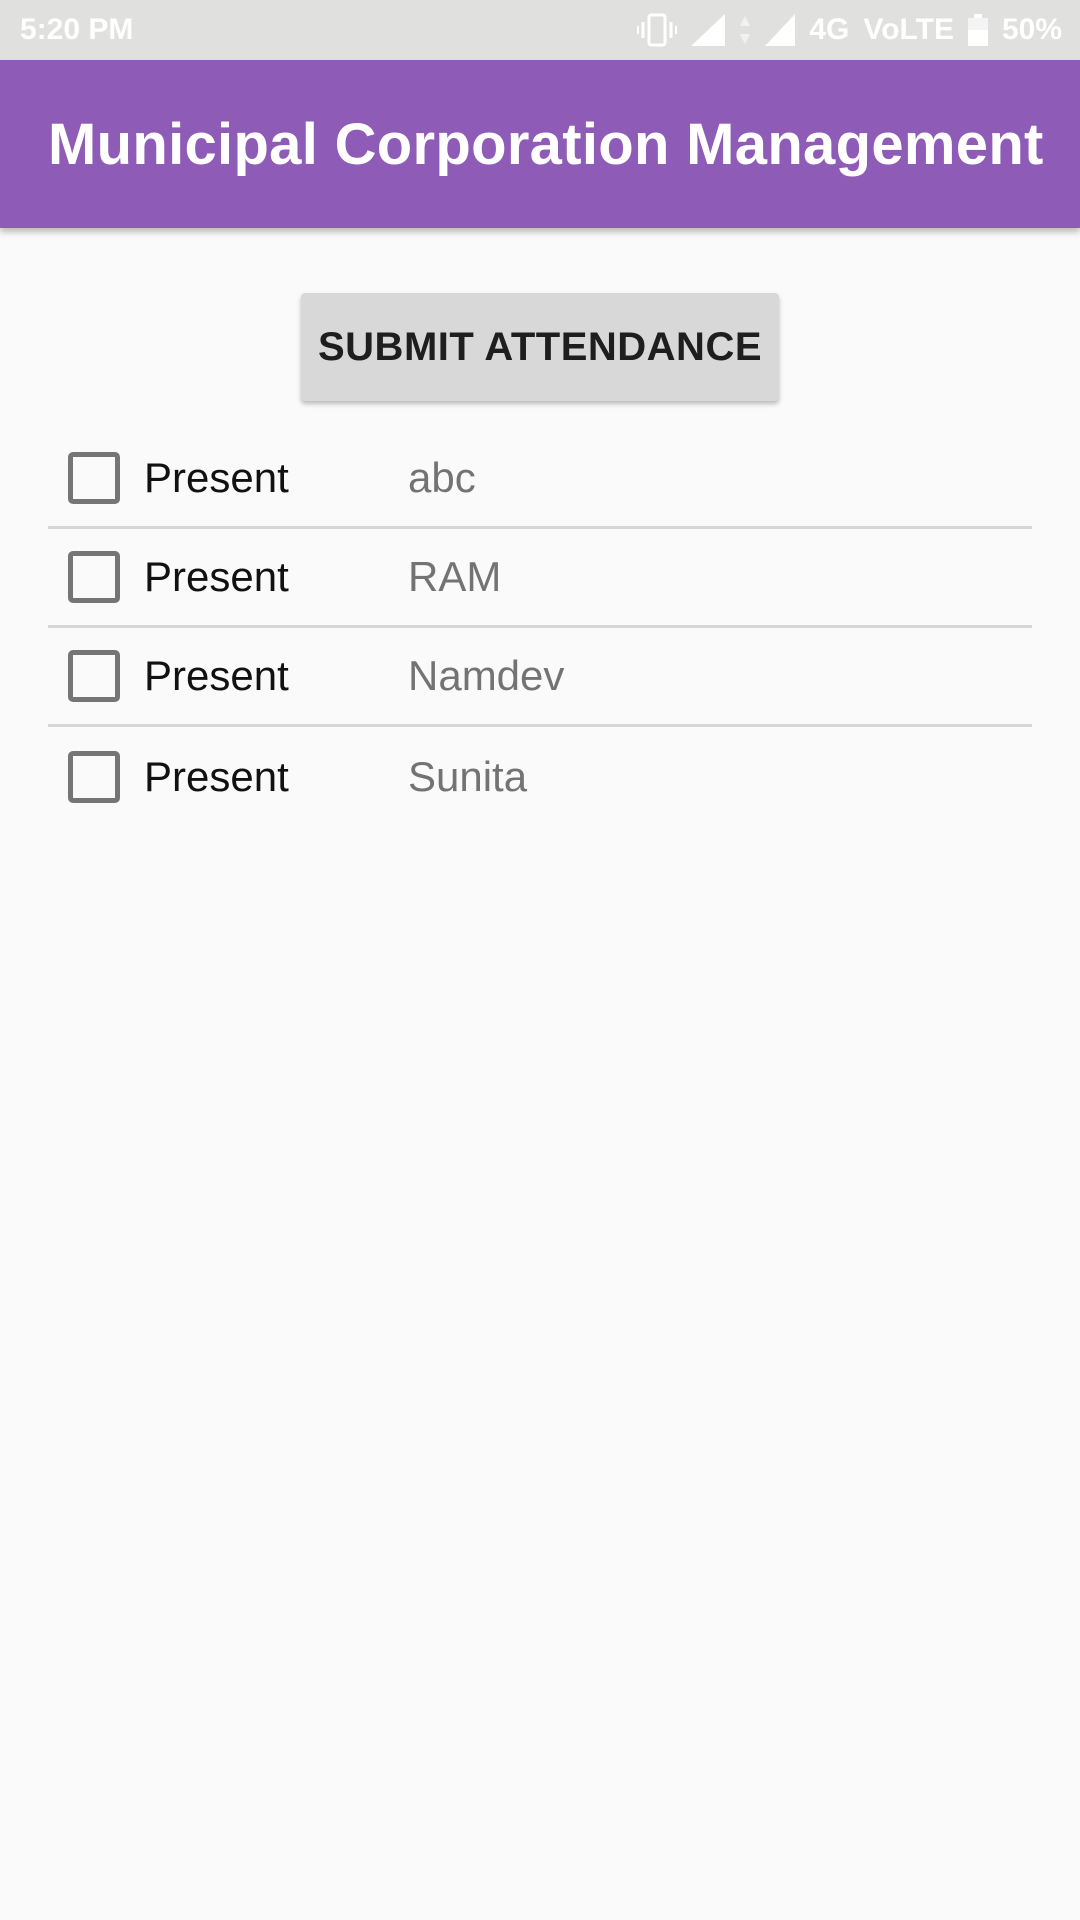 The image size is (1080, 1920). I want to click on status-bar: 5:20 PM 4G VoLTE 50%, so click(540, 30).